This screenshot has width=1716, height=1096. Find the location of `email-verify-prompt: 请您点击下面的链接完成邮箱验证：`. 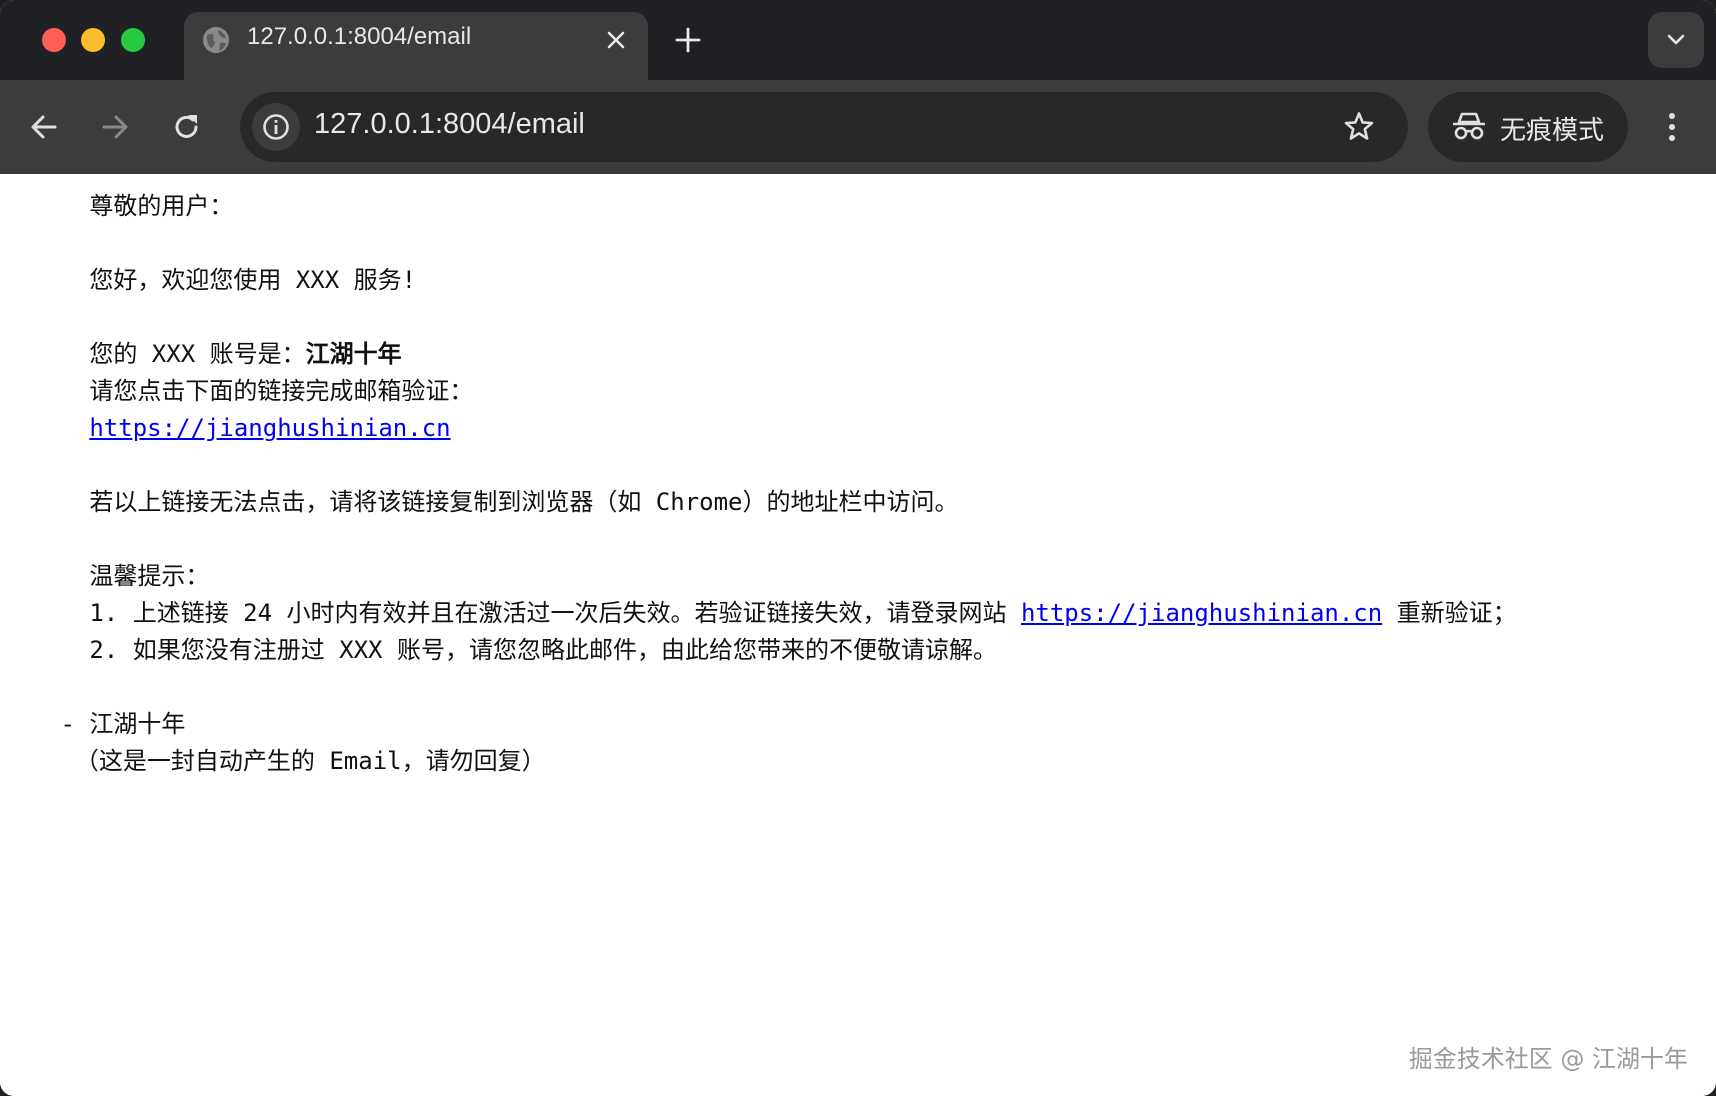

email-verify-prompt: 请您点击下面的链接完成邮箱验证： is located at coordinates (281, 391).